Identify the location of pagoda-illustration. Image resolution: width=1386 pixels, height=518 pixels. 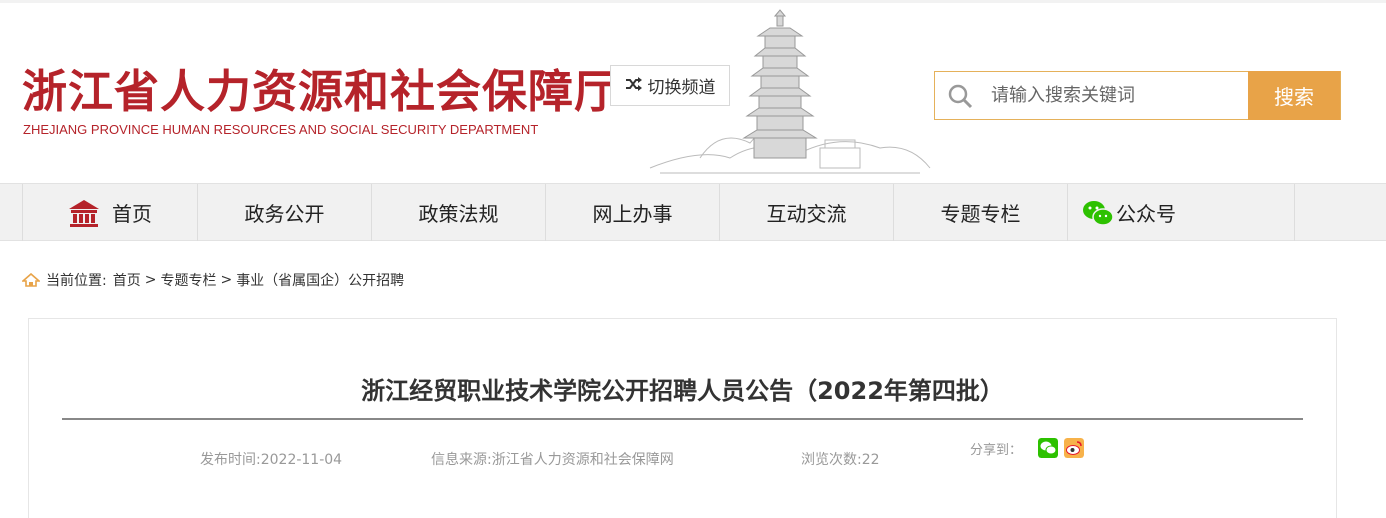
(790, 91).